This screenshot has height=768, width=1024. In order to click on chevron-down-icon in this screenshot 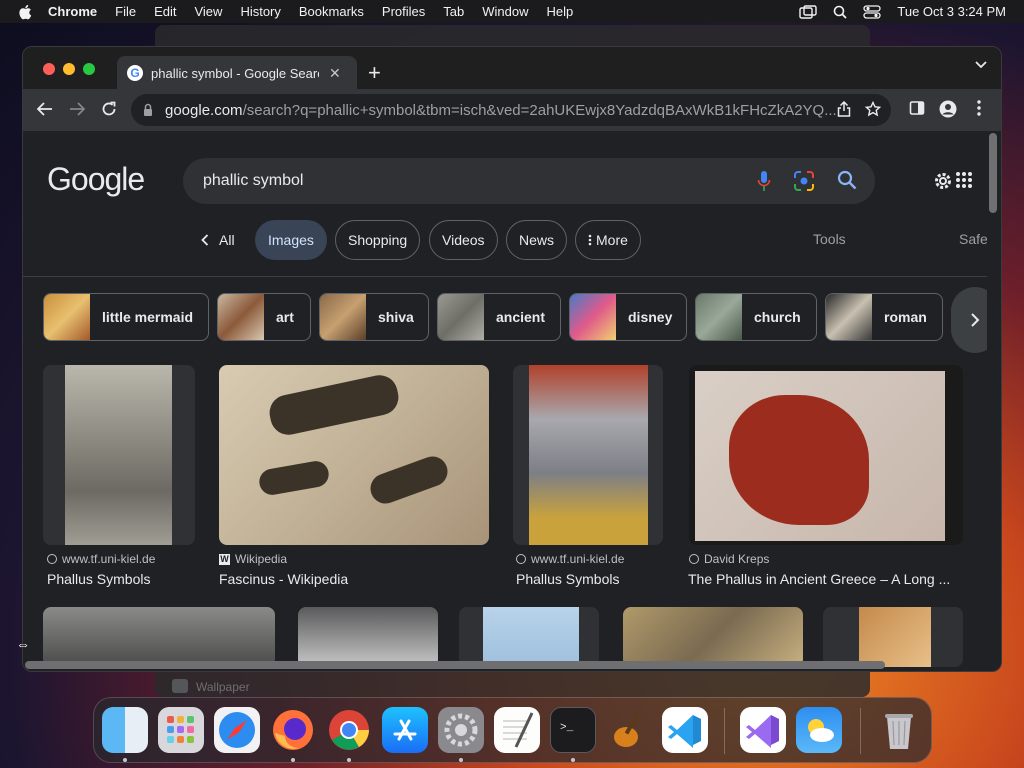, I will do `click(981, 65)`.